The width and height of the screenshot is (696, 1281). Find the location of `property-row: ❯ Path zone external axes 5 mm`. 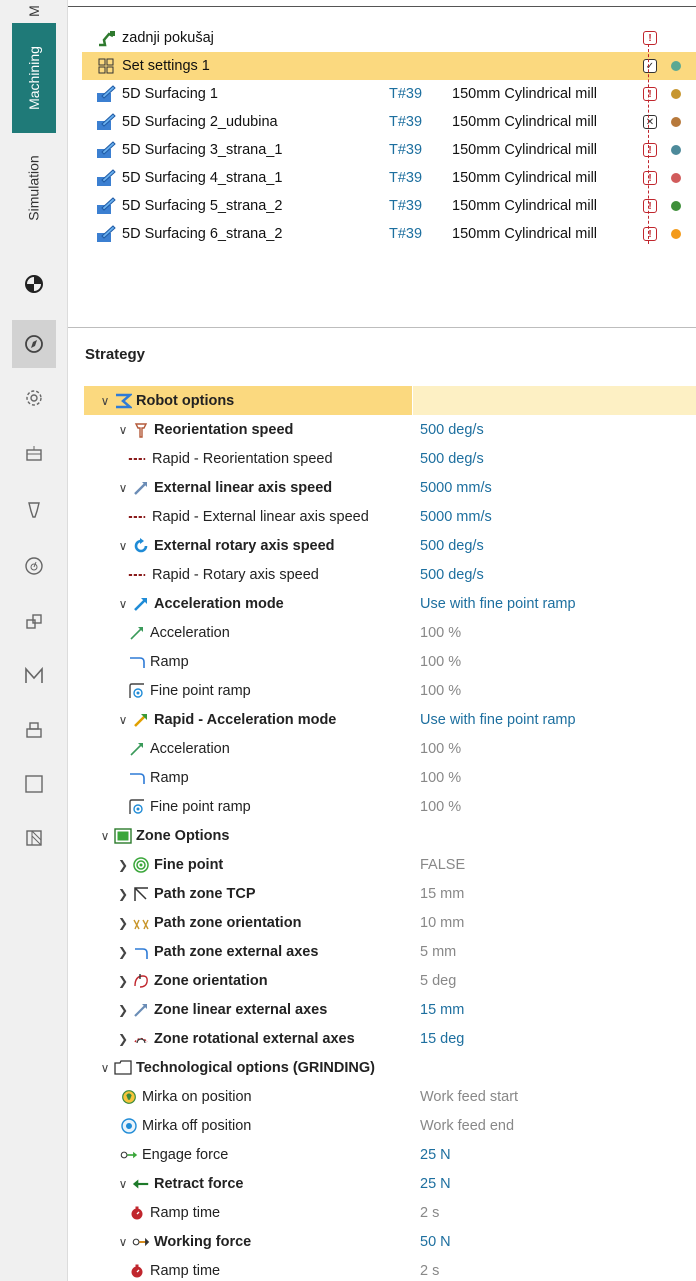

property-row: ❯ Path zone external axes 5 mm is located at coordinates (390, 951).